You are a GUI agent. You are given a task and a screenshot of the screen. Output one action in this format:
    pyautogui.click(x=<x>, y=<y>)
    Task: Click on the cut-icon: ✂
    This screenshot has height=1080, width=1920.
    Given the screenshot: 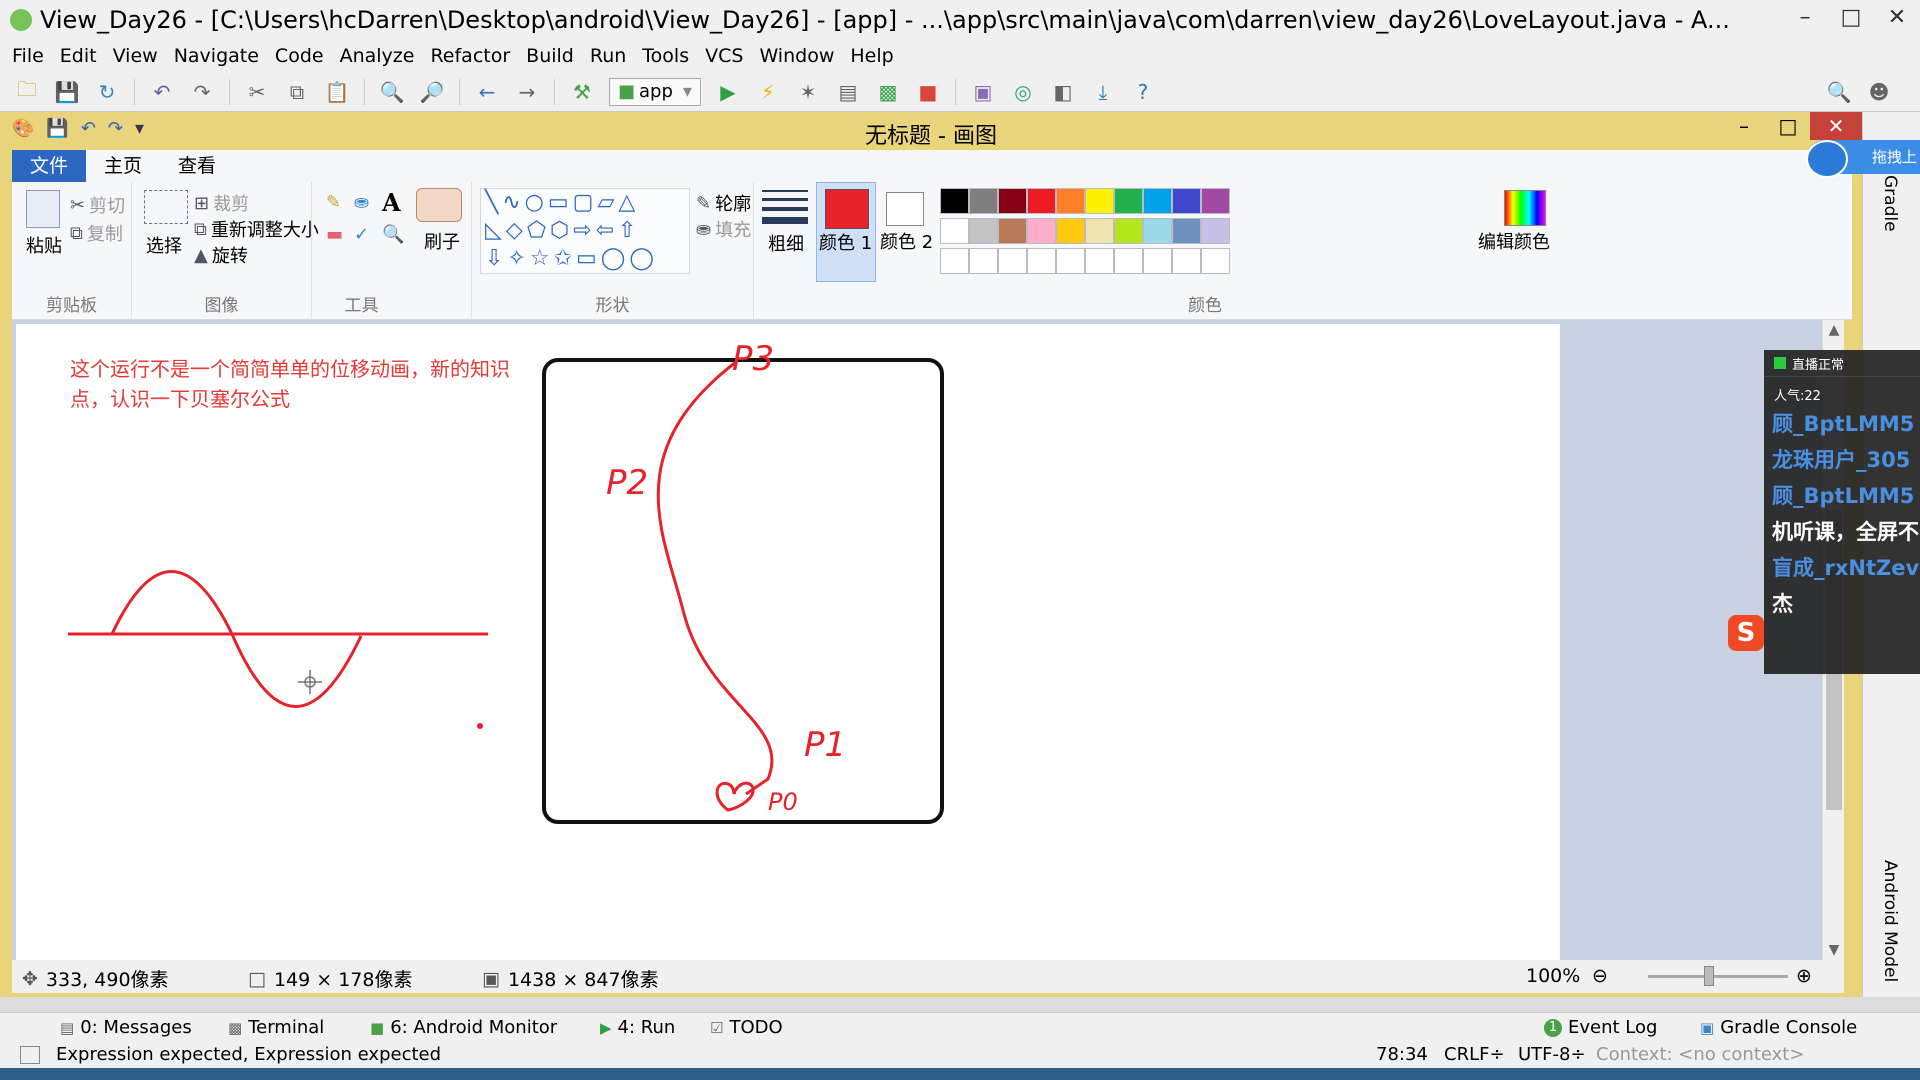 What is the action you would take?
    pyautogui.click(x=257, y=92)
    